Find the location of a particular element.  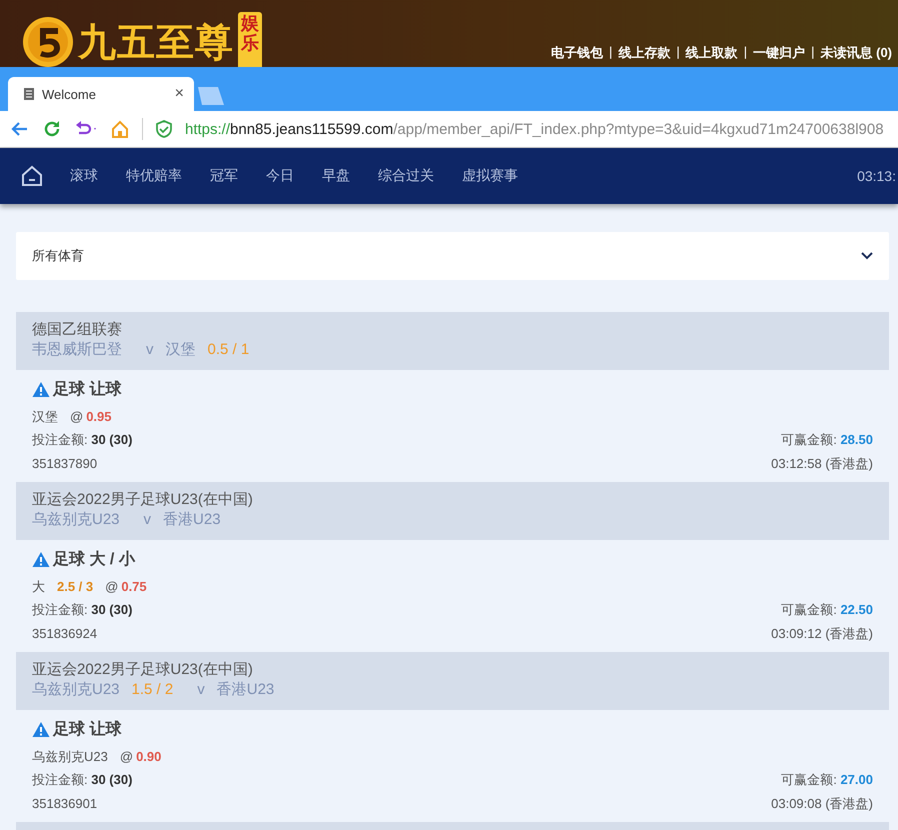

shield-icon is located at coordinates (164, 129).